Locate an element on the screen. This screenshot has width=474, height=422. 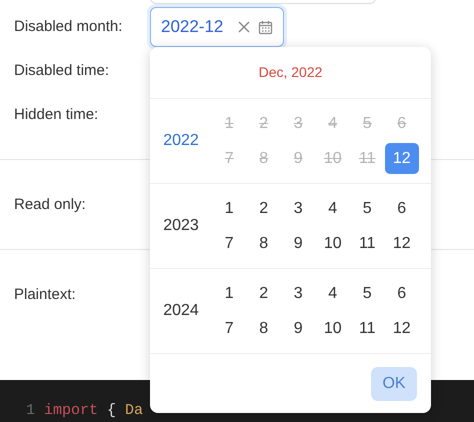
field-label: Plaintext: is located at coordinates (45, 294).